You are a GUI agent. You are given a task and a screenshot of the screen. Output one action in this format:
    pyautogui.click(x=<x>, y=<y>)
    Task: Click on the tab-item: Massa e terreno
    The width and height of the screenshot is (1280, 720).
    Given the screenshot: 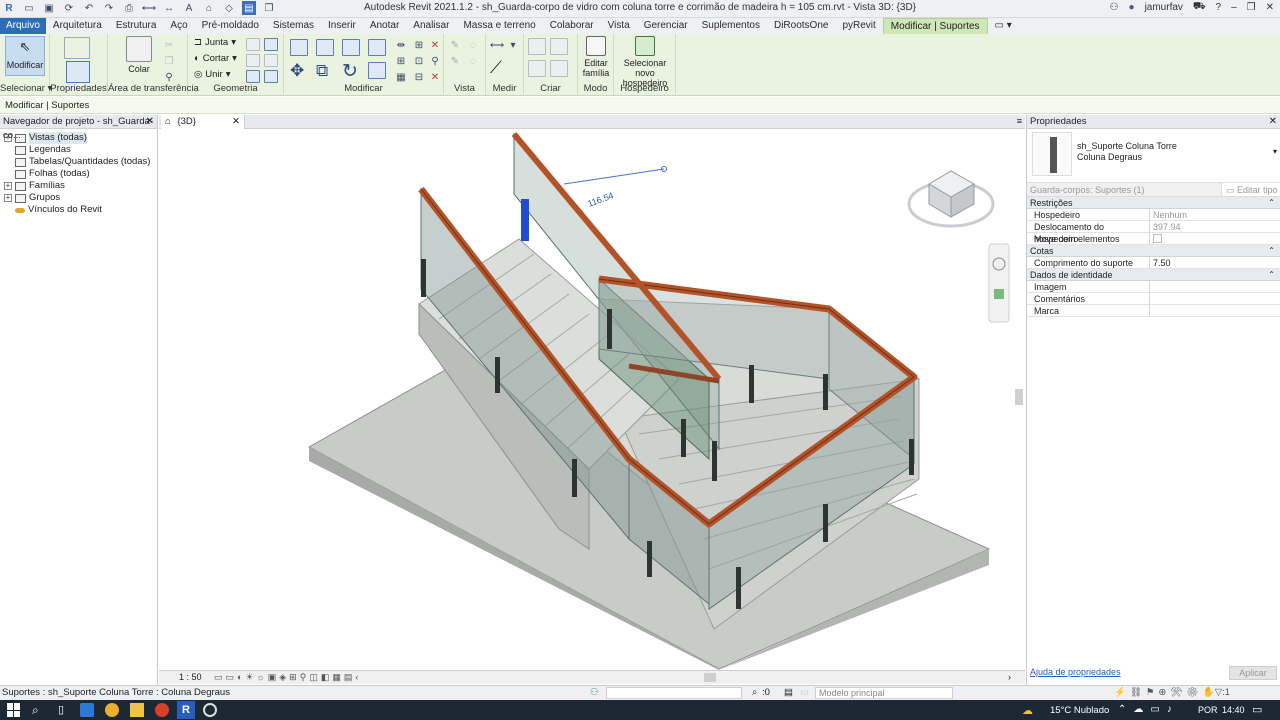 What is the action you would take?
    pyautogui.click(x=499, y=26)
    